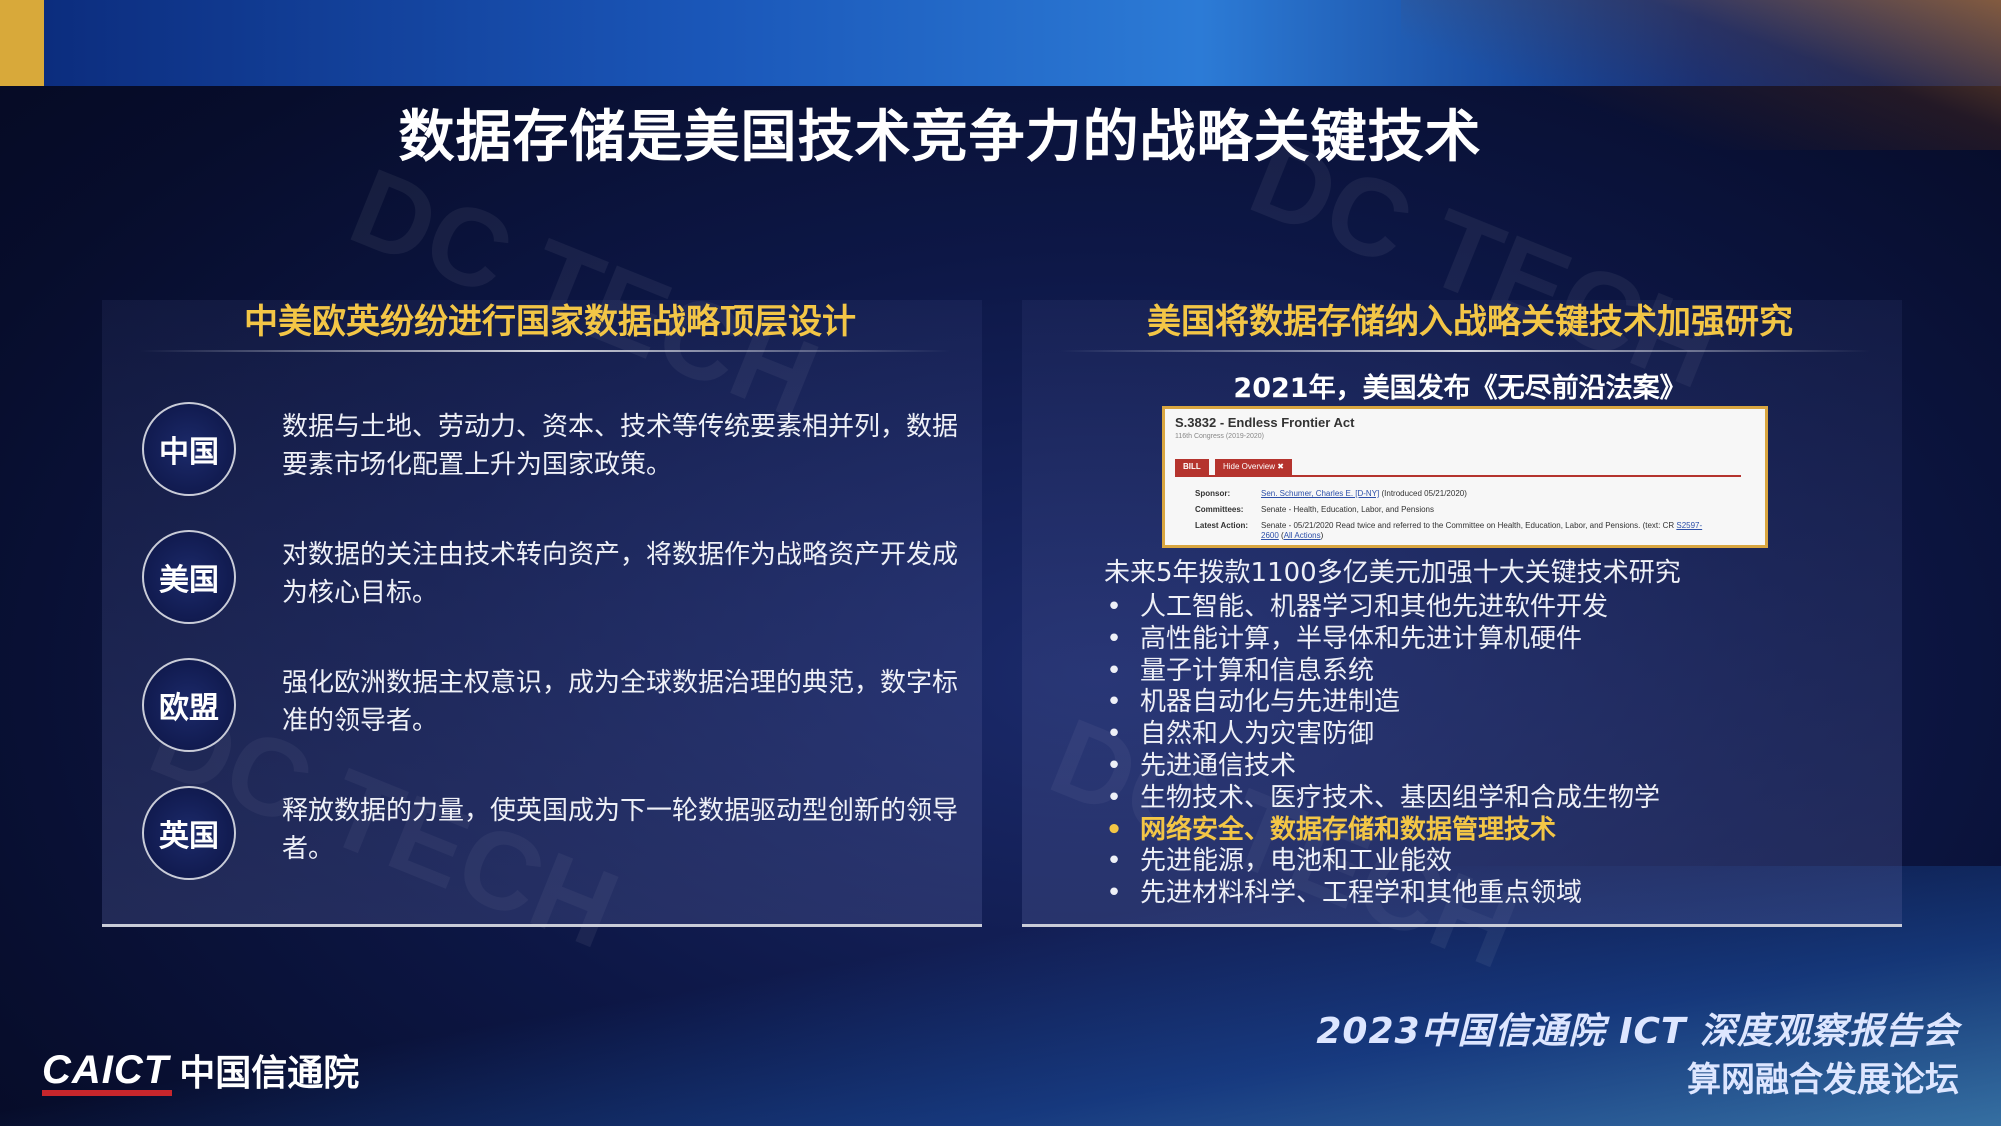 The height and width of the screenshot is (1126, 2001). I want to click on country-item-uk: 英国 释放数据的力量，使英国成为下一轮数据驱动型创新的领导者。, so click(582, 841).